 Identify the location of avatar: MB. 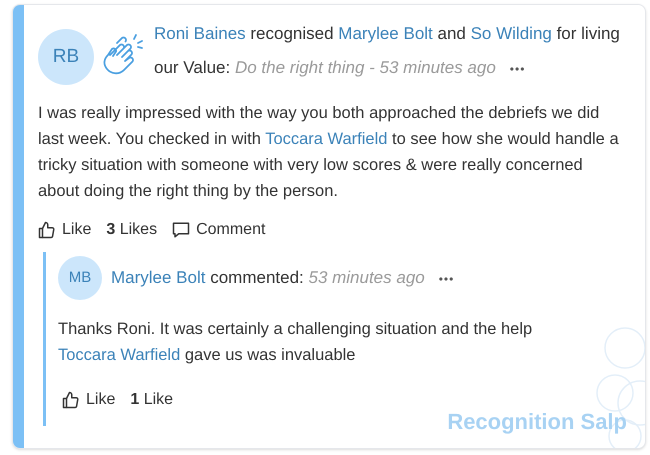
(80, 278).